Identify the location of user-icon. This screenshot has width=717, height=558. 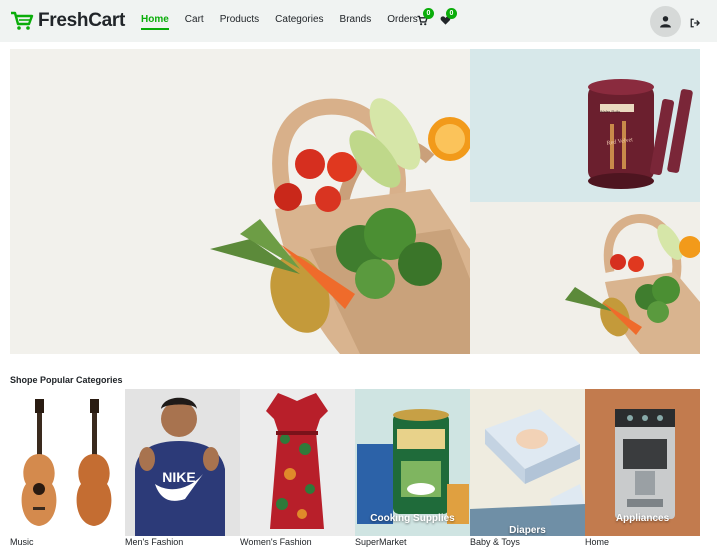
(665, 22).